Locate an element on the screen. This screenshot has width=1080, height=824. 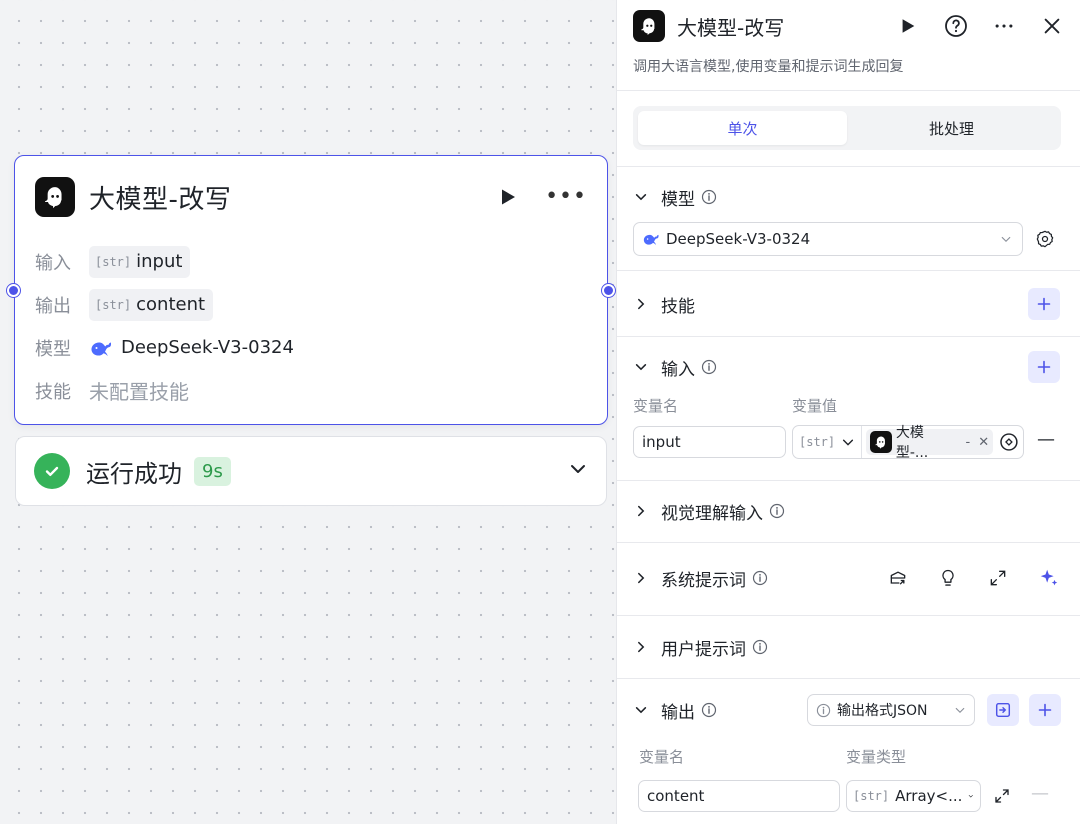
section-system-prompt-header: 系统提示词 is located at coordinates (846, 578).